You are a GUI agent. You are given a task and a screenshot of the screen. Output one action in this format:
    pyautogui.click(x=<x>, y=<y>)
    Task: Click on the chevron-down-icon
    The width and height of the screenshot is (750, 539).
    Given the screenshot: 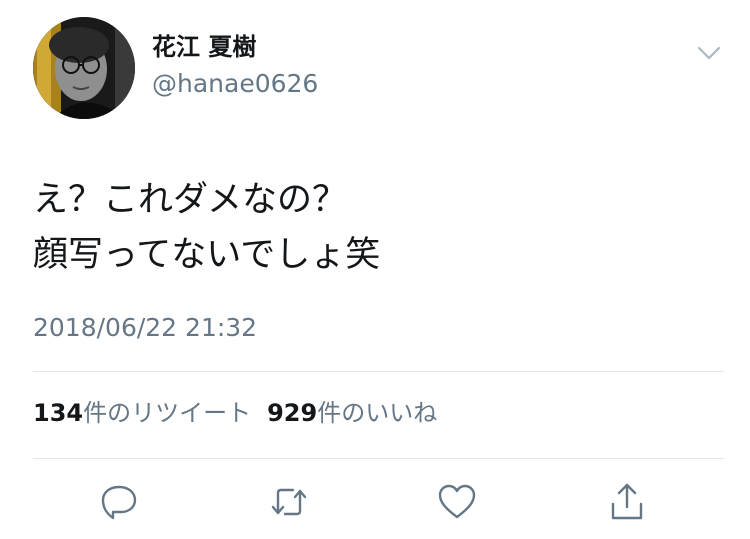 What is the action you would take?
    pyautogui.click(x=709, y=53)
    